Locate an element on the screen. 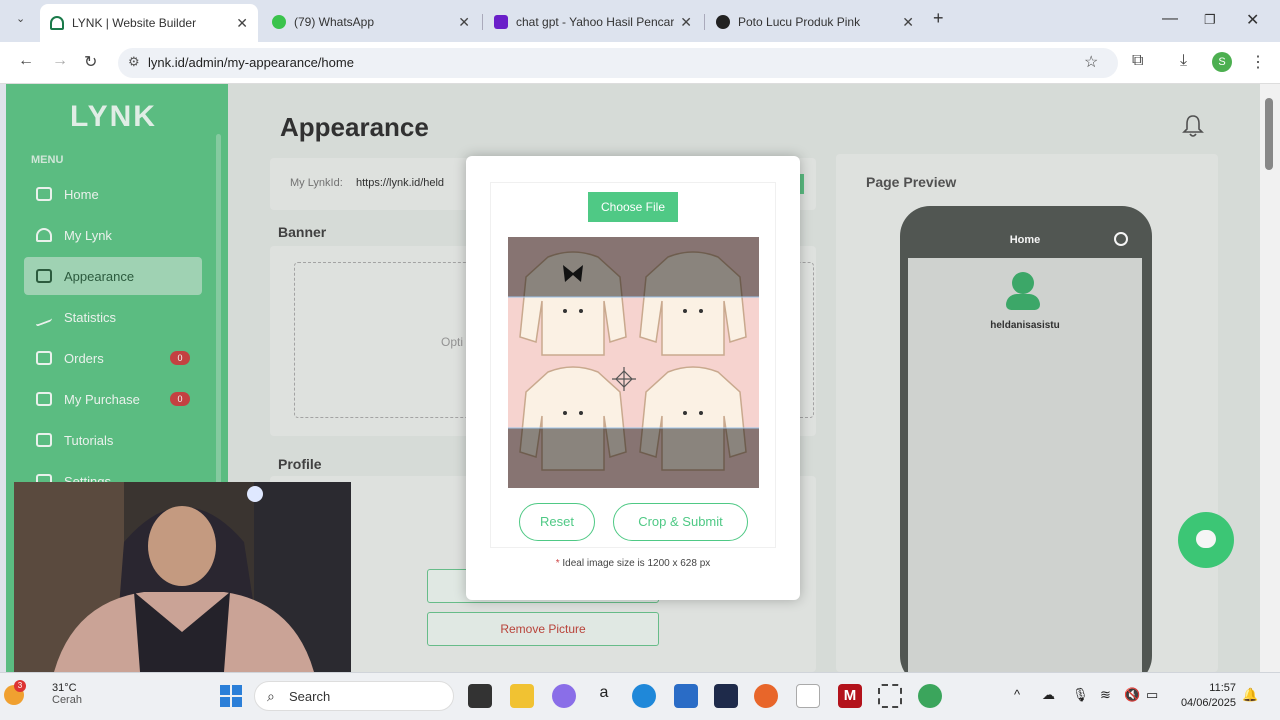  url-field: ⚙ lynk.id/admin/my-appearance/home is located at coordinates (618, 63).